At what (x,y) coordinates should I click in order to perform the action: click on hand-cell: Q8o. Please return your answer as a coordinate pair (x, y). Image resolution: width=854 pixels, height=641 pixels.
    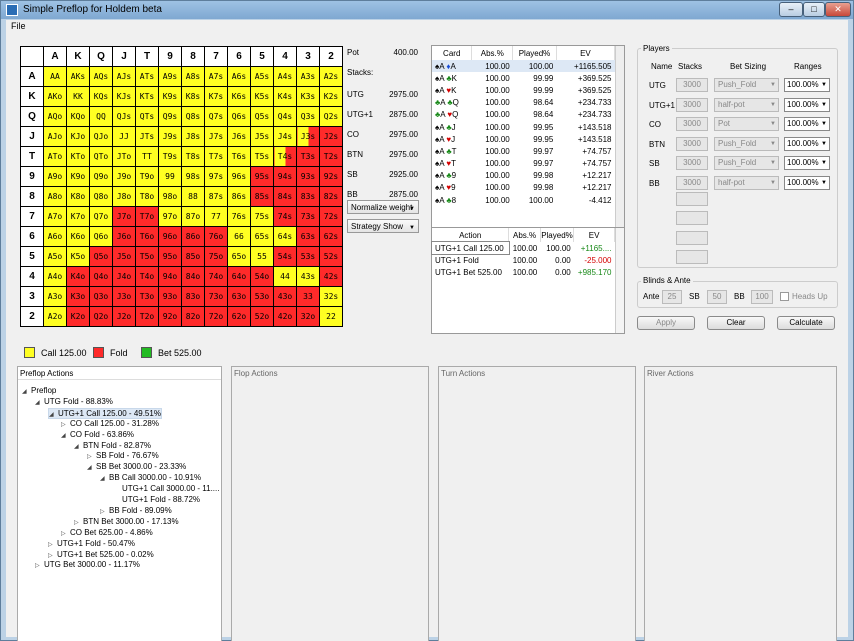
    Looking at the image, I should click on (101, 196).